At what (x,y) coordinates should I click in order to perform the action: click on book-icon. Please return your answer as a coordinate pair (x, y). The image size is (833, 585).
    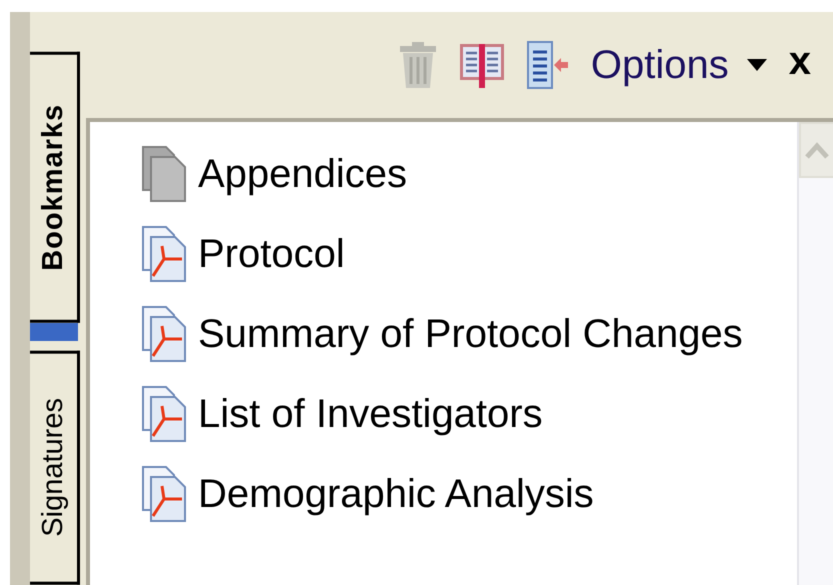
    Looking at the image, I should click on (481, 65).